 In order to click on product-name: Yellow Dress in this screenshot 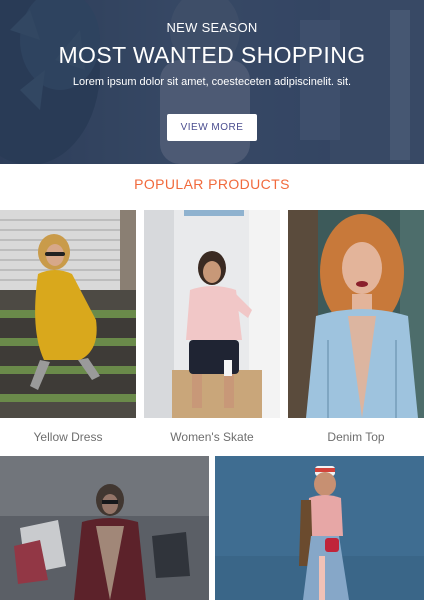, I will do `click(68, 437)`.